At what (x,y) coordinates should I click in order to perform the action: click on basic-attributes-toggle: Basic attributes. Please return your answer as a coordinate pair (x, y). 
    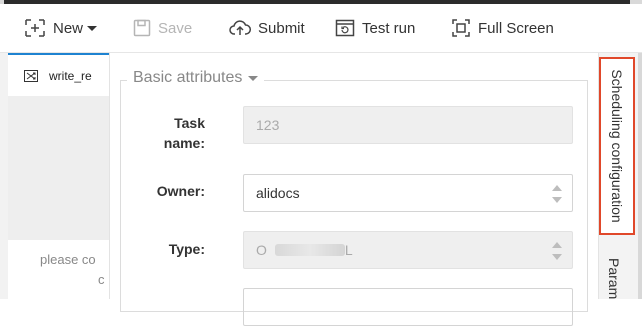
    Looking at the image, I should click on (196, 78).